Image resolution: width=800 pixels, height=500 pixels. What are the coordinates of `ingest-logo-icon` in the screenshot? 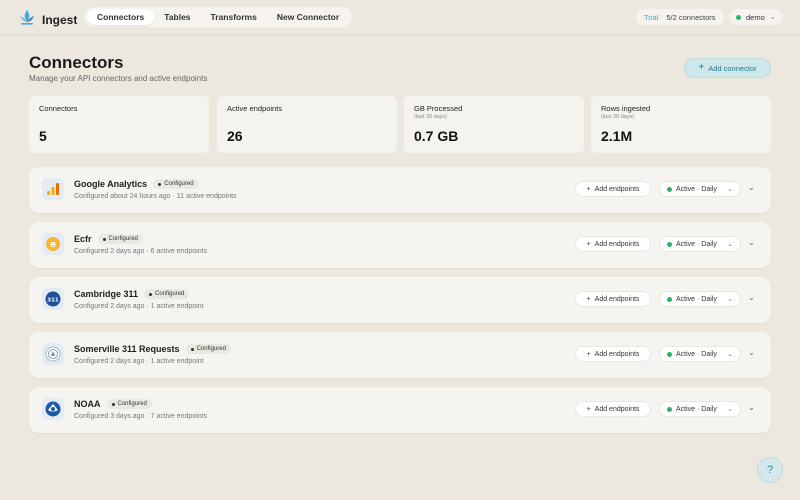 It's located at (27, 19).